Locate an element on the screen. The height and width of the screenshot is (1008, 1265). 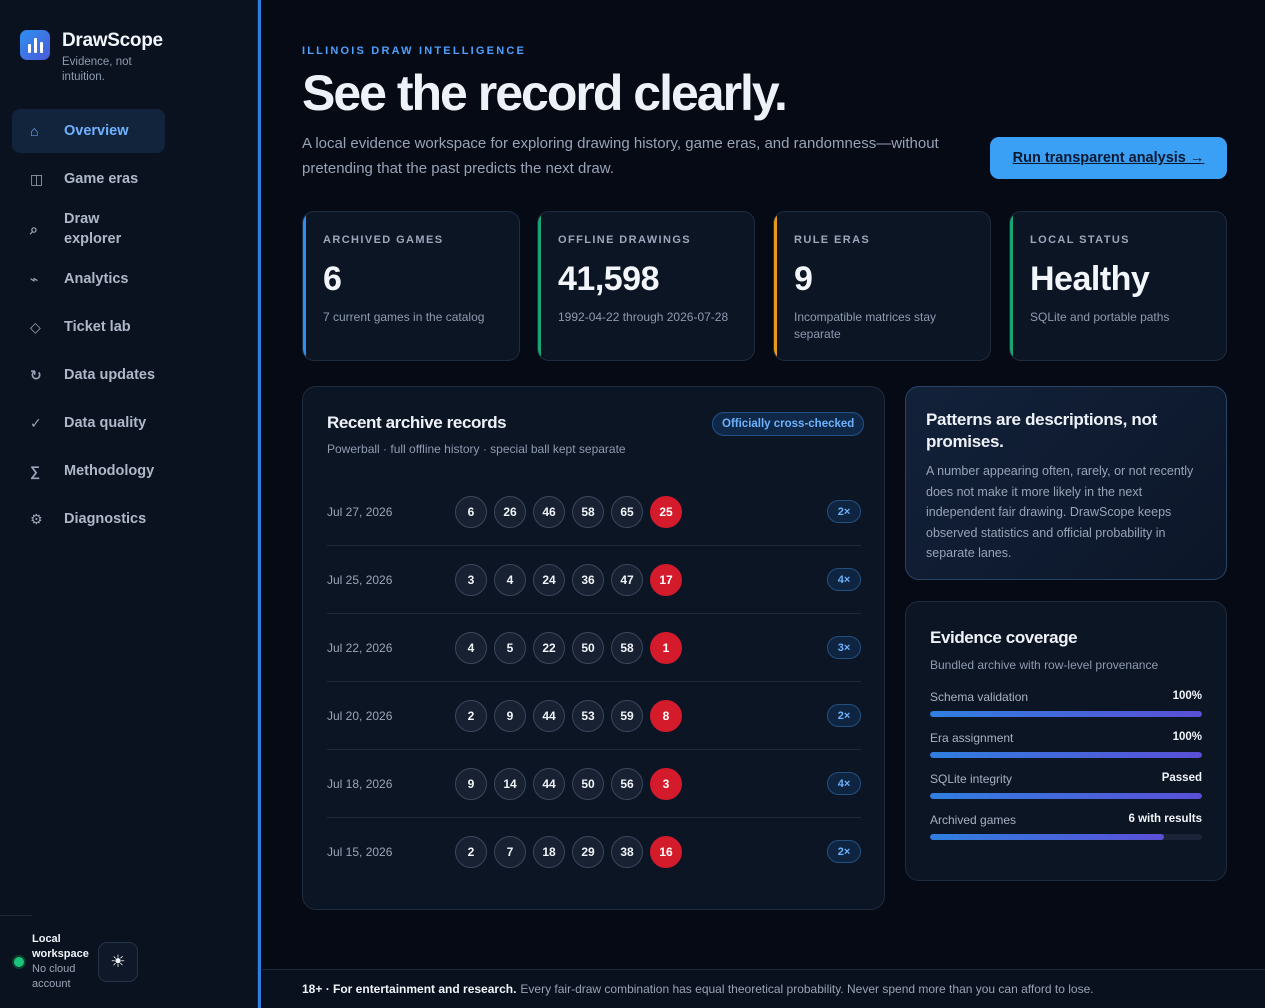
stat-label: OFFLINE DRAWINGS is located at coordinates (625, 240).